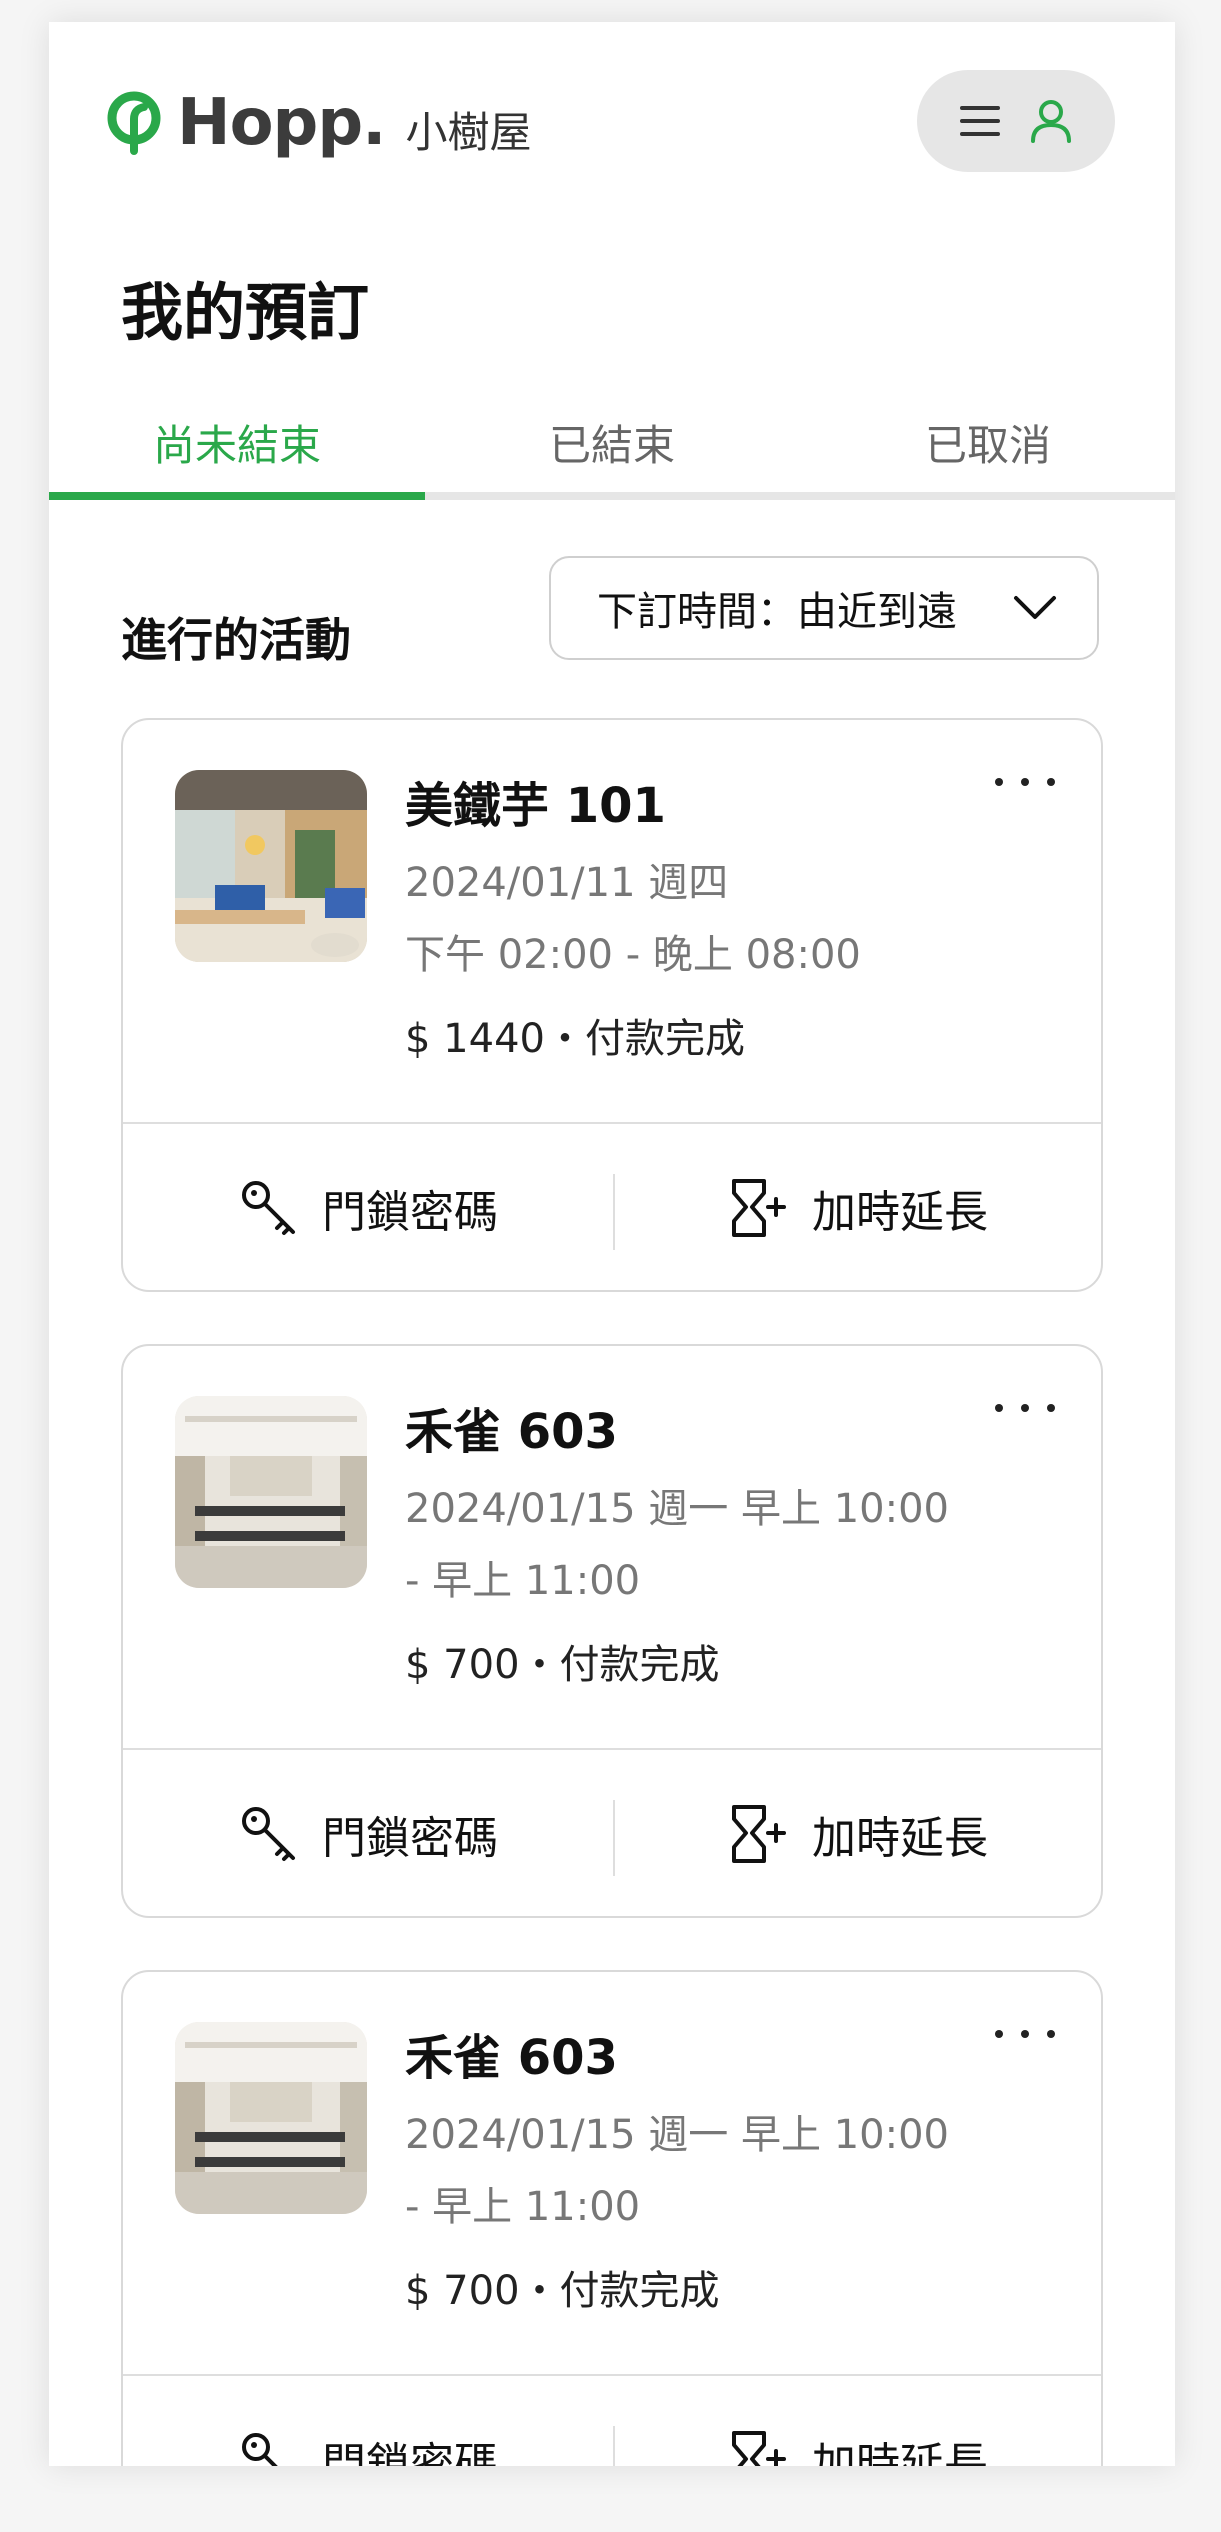  What do you see at coordinates (1016, 121) in the screenshot?
I see `menu-account-button` at bounding box center [1016, 121].